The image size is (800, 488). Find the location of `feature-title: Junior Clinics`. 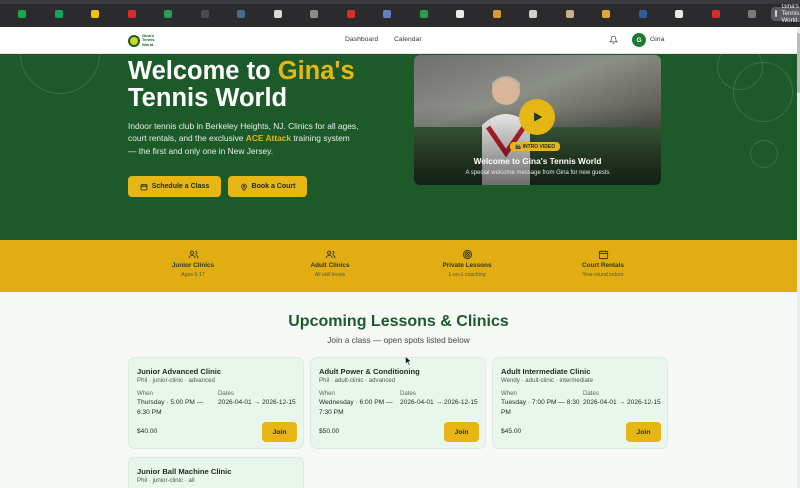

feature-title: Junior Clinics is located at coordinates (193, 265).